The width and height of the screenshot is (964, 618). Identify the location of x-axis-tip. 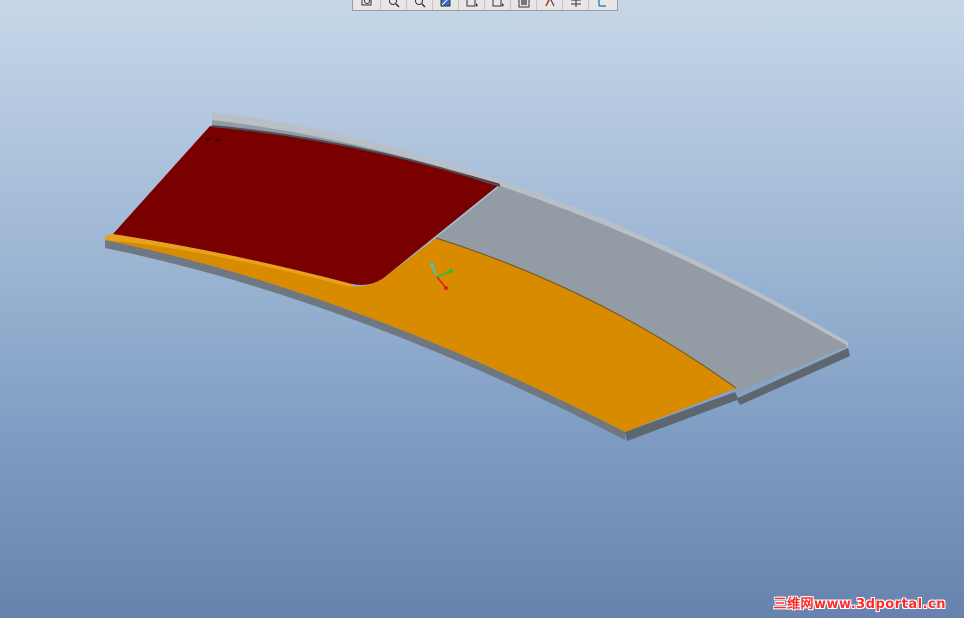
(446, 288).